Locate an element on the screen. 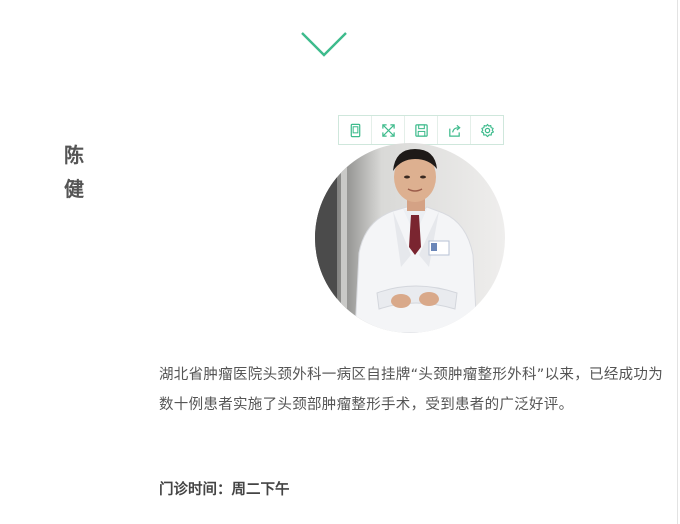 Image resolution: width=680 pixels, height=524 pixels. save-button is located at coordinates (421, 130).